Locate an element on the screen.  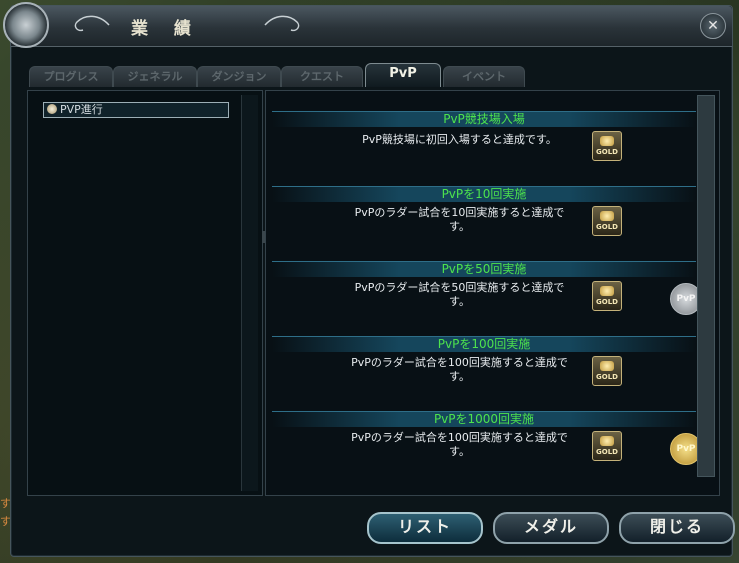
achievement-description: PvPのラダー試合を50回実施すると達成で す。 is located at coordinates (459, 294).